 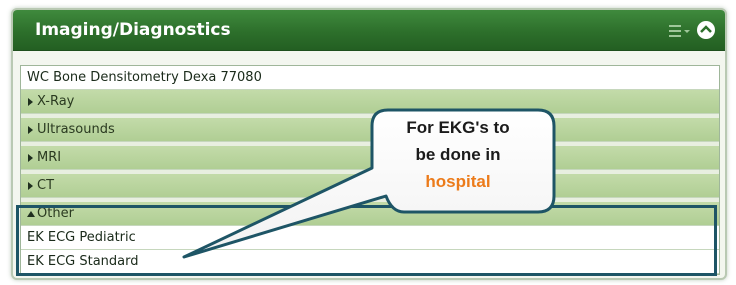 What do you see at coordinates (370, 214) in the screenshot?
I see `group-other: Other` at bounding box center [370, 214].